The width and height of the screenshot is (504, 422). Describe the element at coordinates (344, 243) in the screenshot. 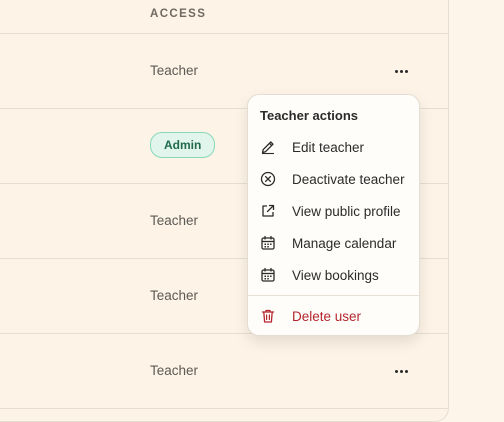

I see `menu-item-label: Manage calendar` at that location.